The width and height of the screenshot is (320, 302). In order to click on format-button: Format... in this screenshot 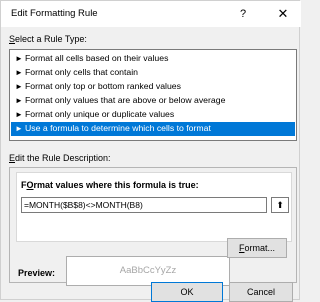, I will do `click(257, 248)`.